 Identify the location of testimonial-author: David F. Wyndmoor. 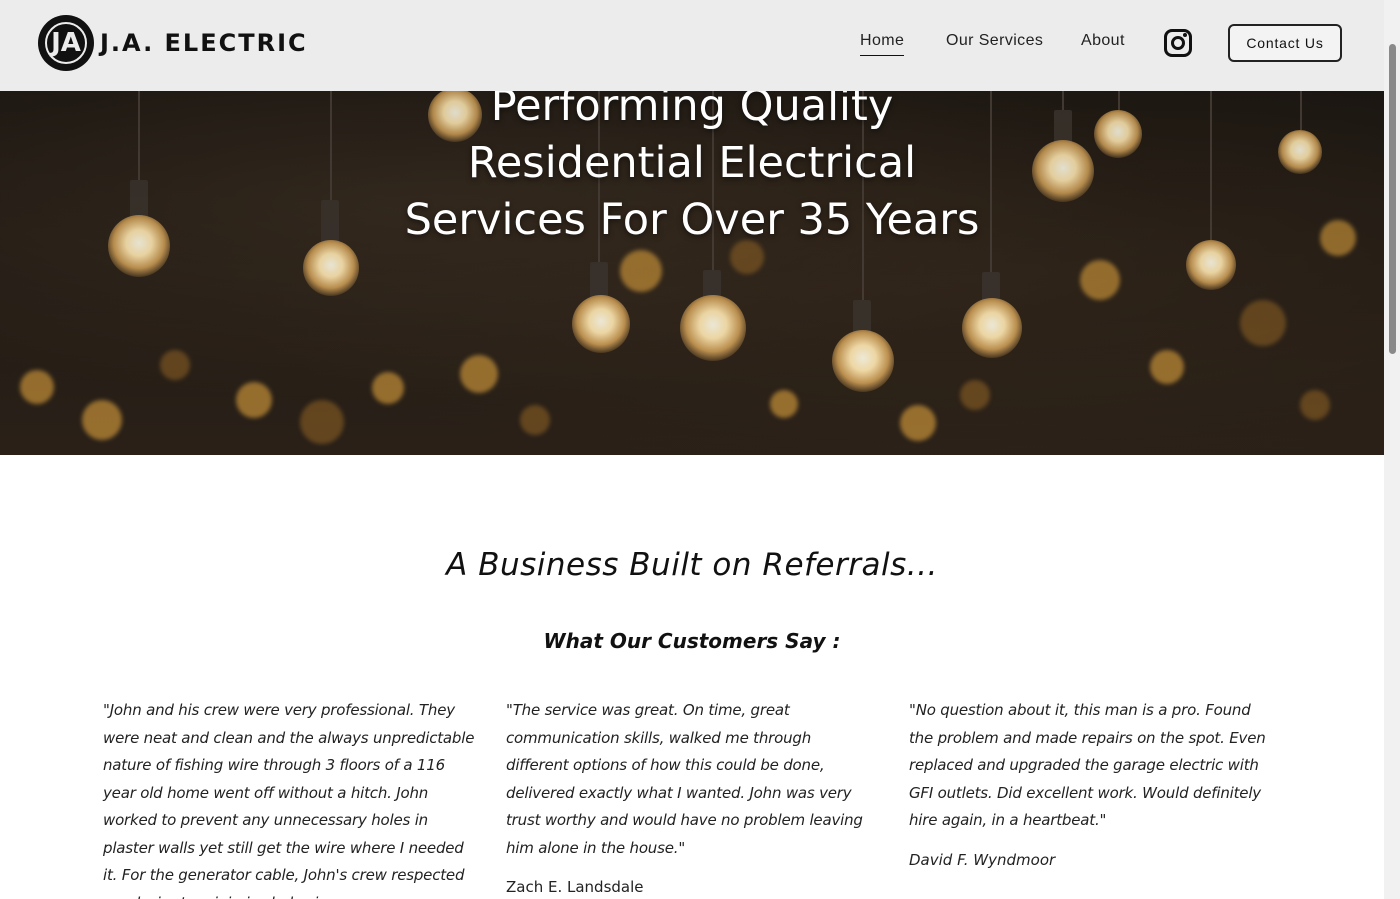
(982, 860).